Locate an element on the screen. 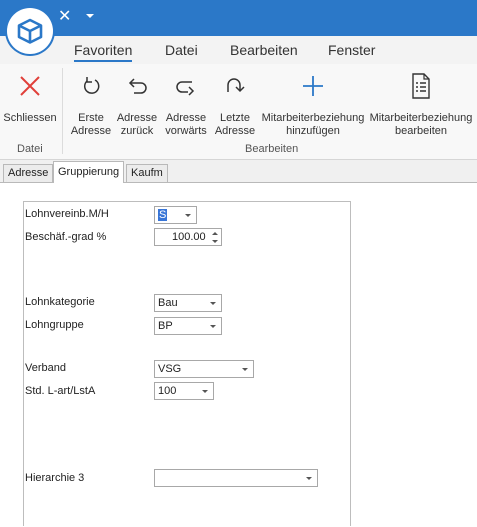 The height and width of the screenshot is (527, 477). mitarbeiterbeziehung-bearbeiten-button: Mitarbeiterbeziehung bearbeiten is located at coordinates (421, 104).